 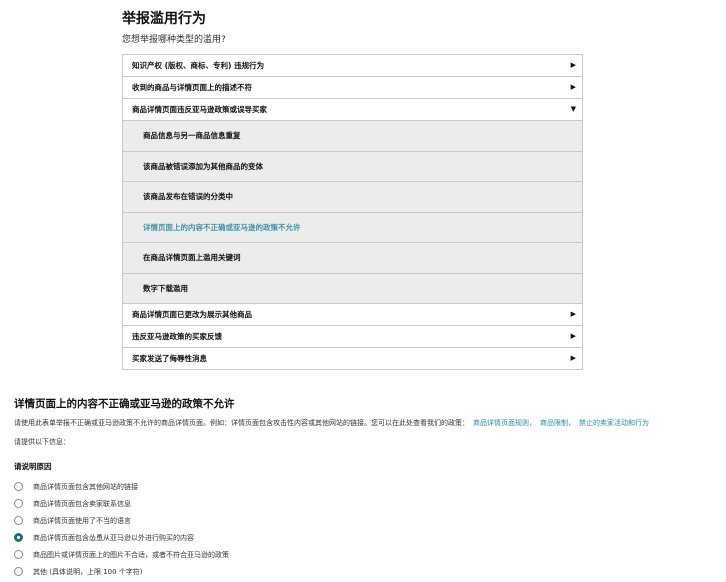 I want to click on reason-option-inappropriate-language: 商品详情页面使用了不当的语言, so click(x=367, y=520).